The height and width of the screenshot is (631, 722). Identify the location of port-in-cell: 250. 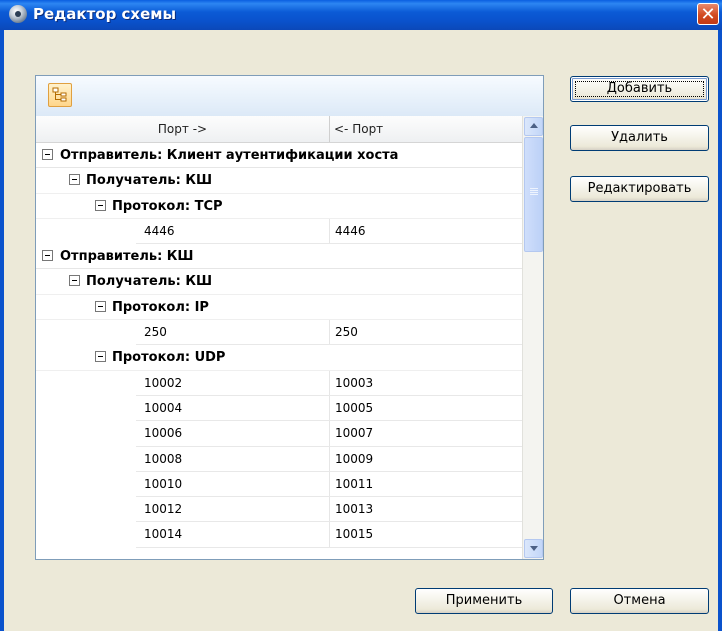
(346, 332).